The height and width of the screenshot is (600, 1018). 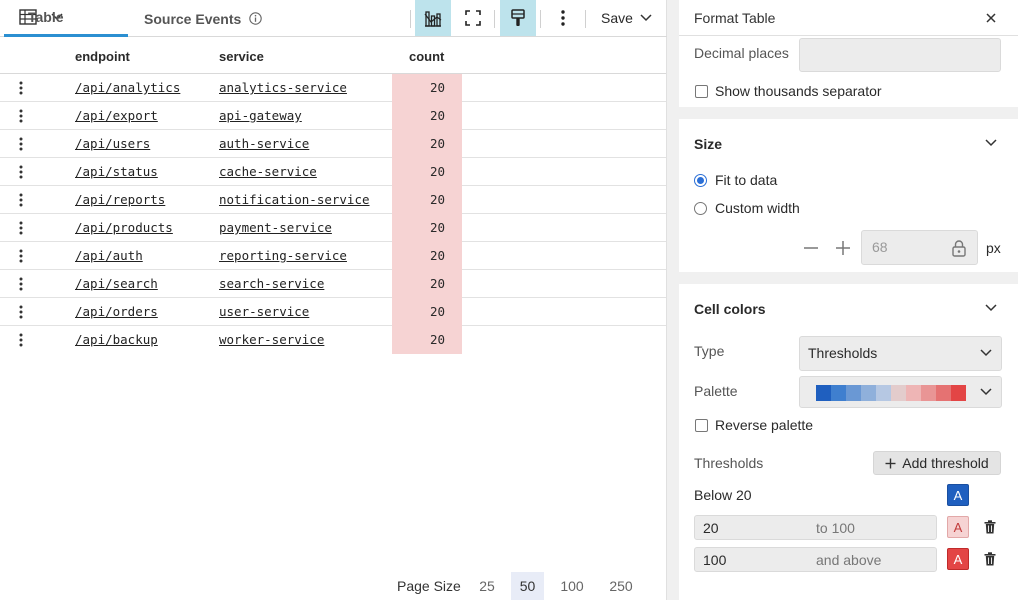 What do you see at coordinates (991, 18) in the screenshot?
I see `close-icon` at bounding box center [991, 18].